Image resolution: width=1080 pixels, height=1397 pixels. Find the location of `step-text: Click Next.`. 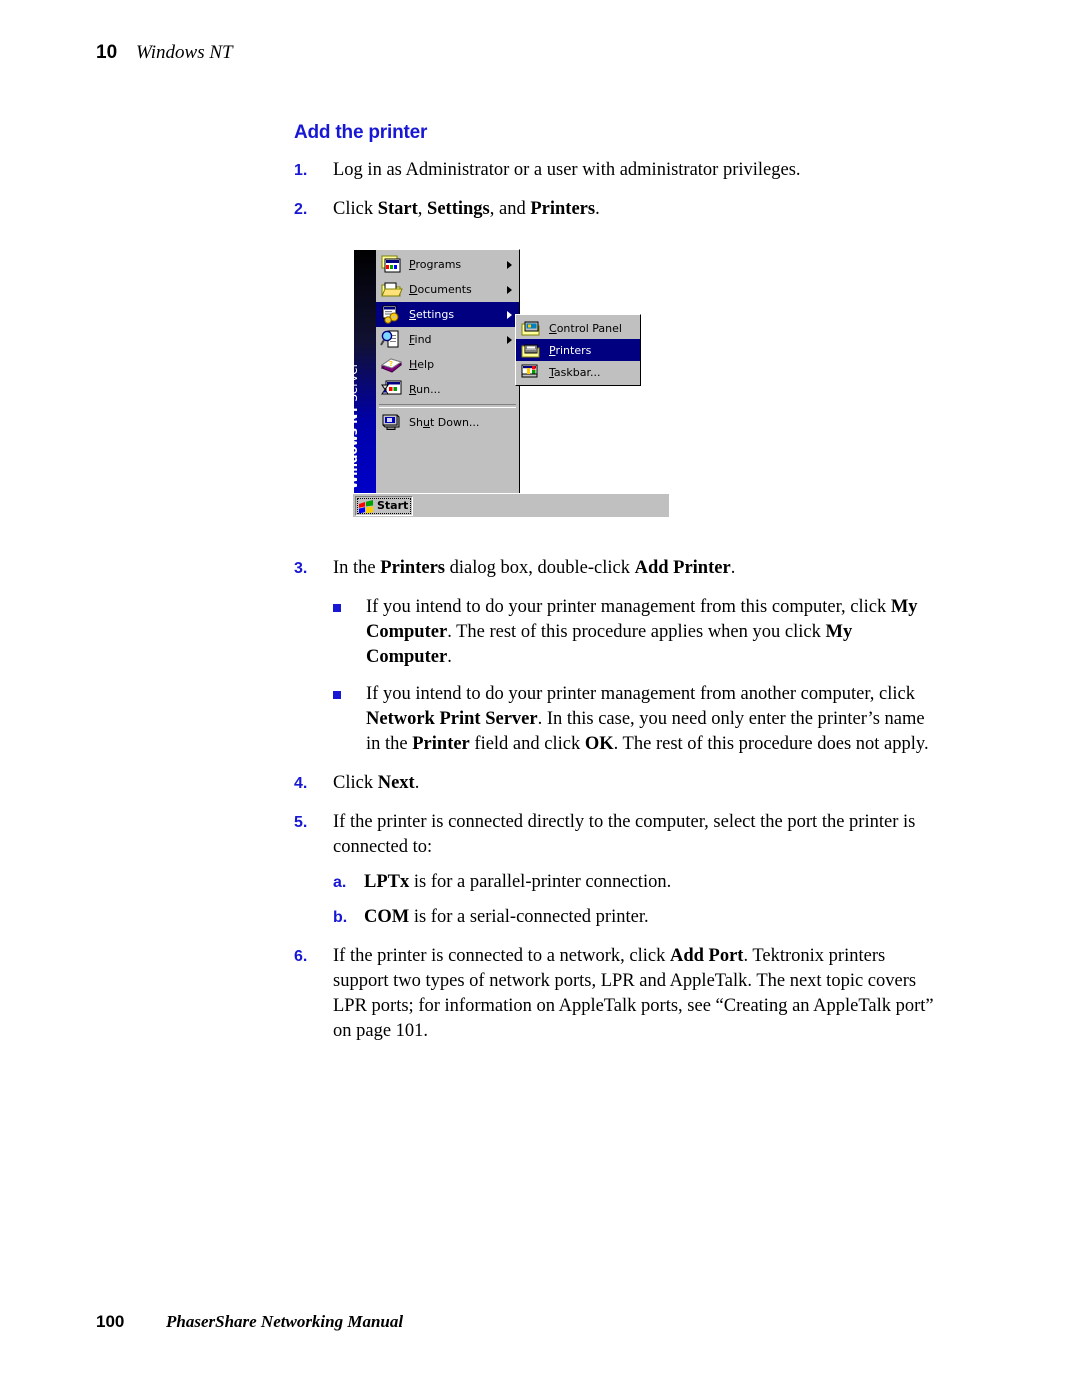

step-text: Click Next. is located at coordinates (376, 783).